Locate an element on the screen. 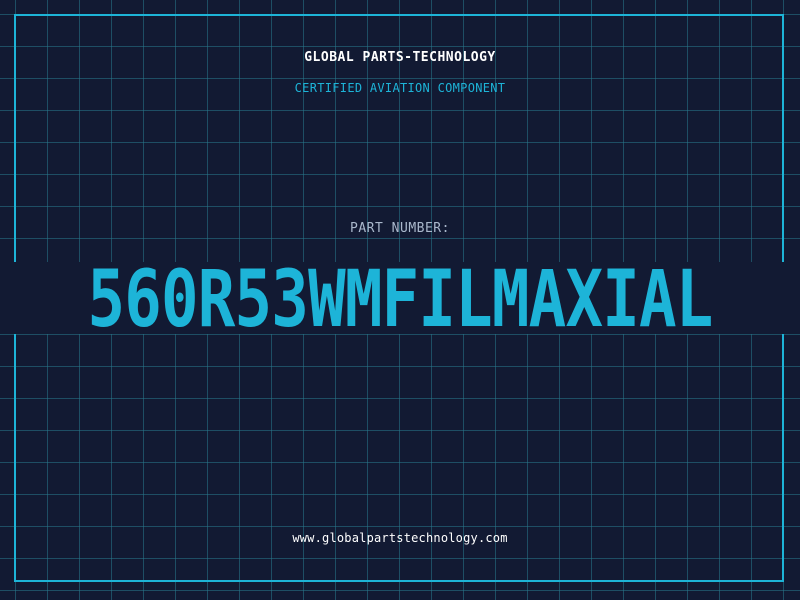 Image resolution: width=800 pixels, height=600 pixels. brand-title: GLOBAL PARTS-TECHNOLOGY is located at coordinates (400, 57).